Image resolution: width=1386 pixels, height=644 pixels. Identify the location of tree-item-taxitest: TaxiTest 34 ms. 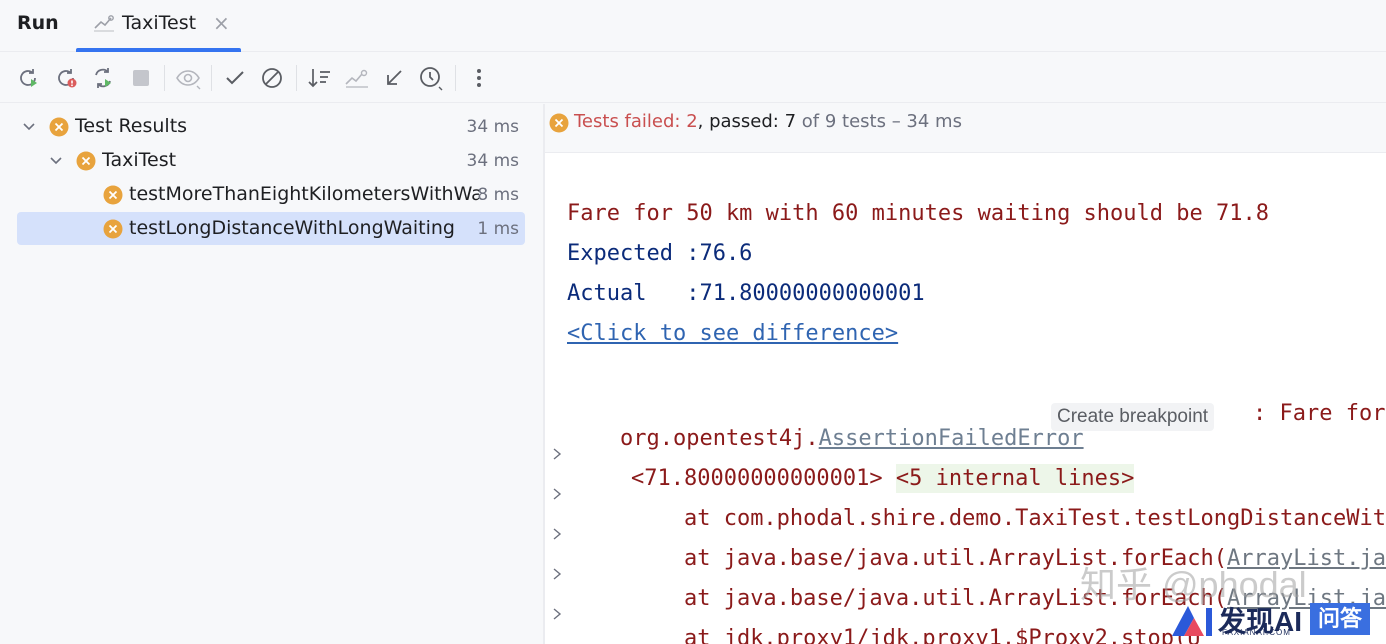
(271, 160).